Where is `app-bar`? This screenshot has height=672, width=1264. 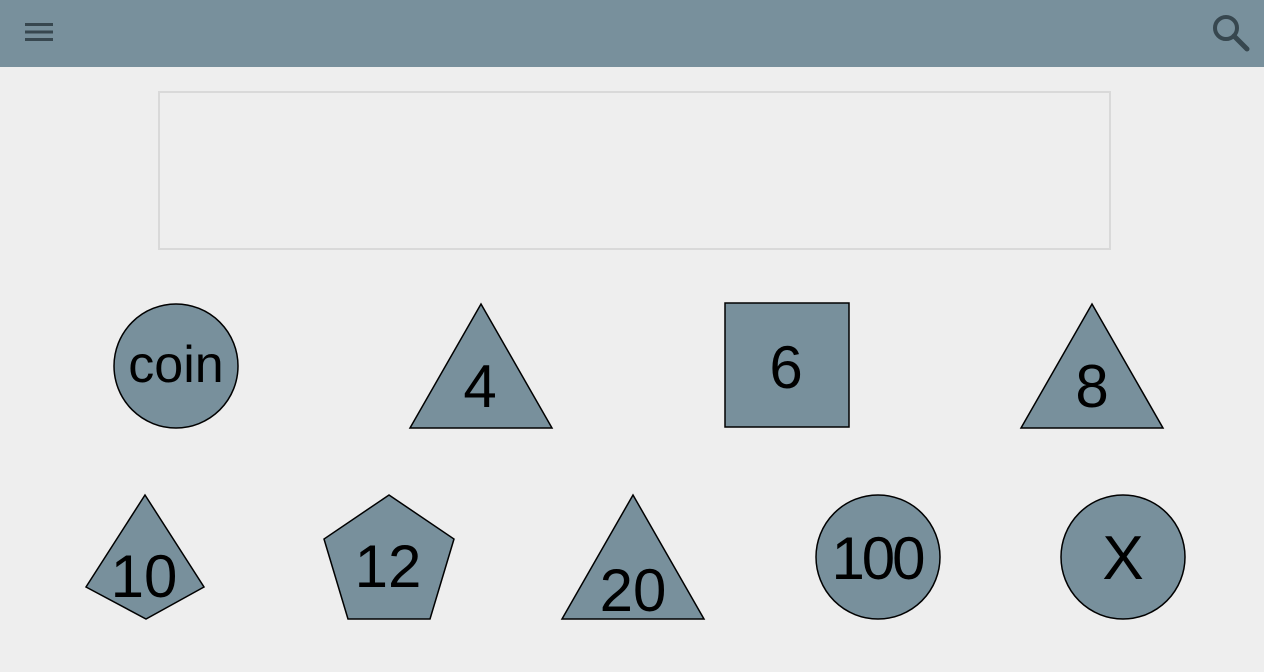 app-bar is located at coordinates (632, 33).